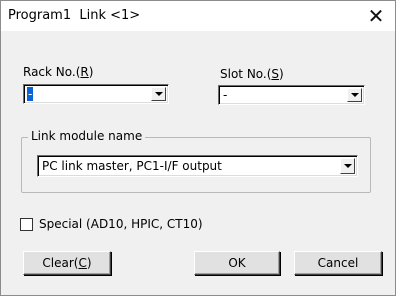 The width and height of the screenshot is (396, 296). What do you see at coordinates (281, 74) in the screenshot?
I see `slot-no-label-end: )` at bounding box center [281, 74].